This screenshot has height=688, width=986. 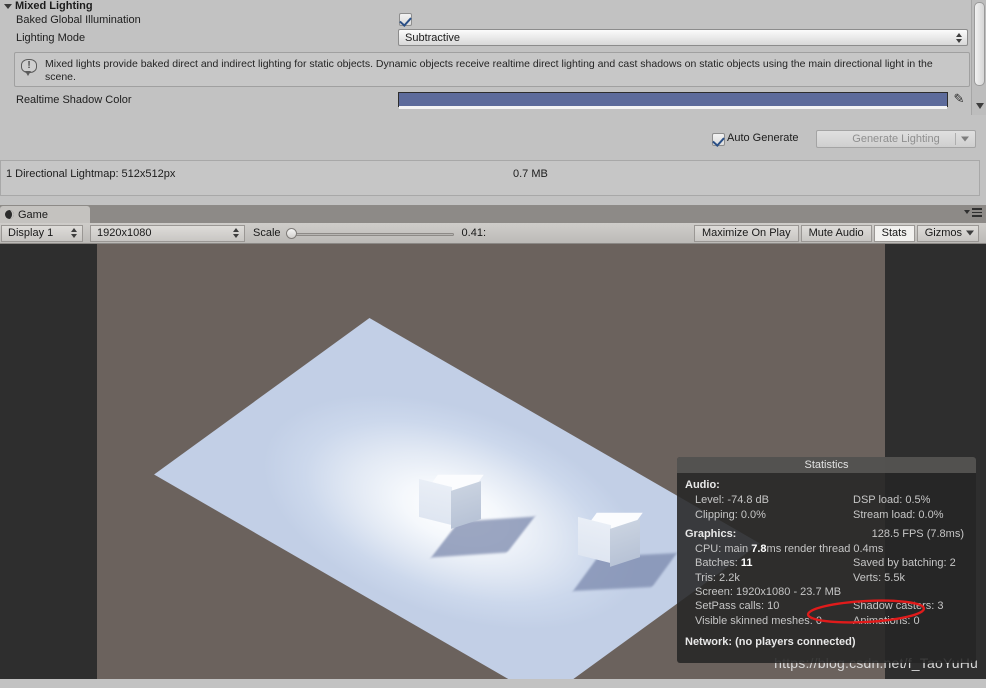 I want to click on eyedropper-icon: ✎, so click(x=959, y=99).